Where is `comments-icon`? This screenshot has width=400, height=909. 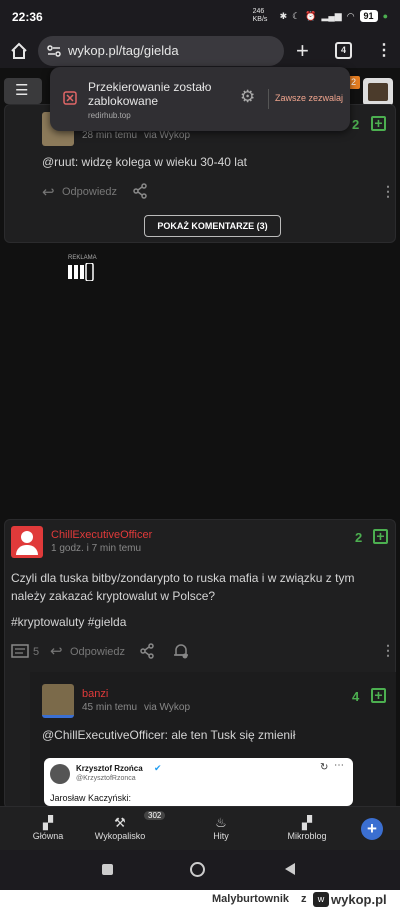 comments-icon is located at coordinates (20, 652).